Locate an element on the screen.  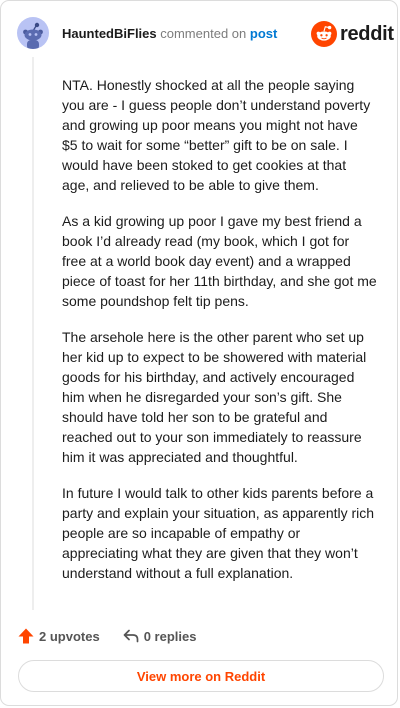
upvote-arrow-icon is located at coordinates (26, 636).